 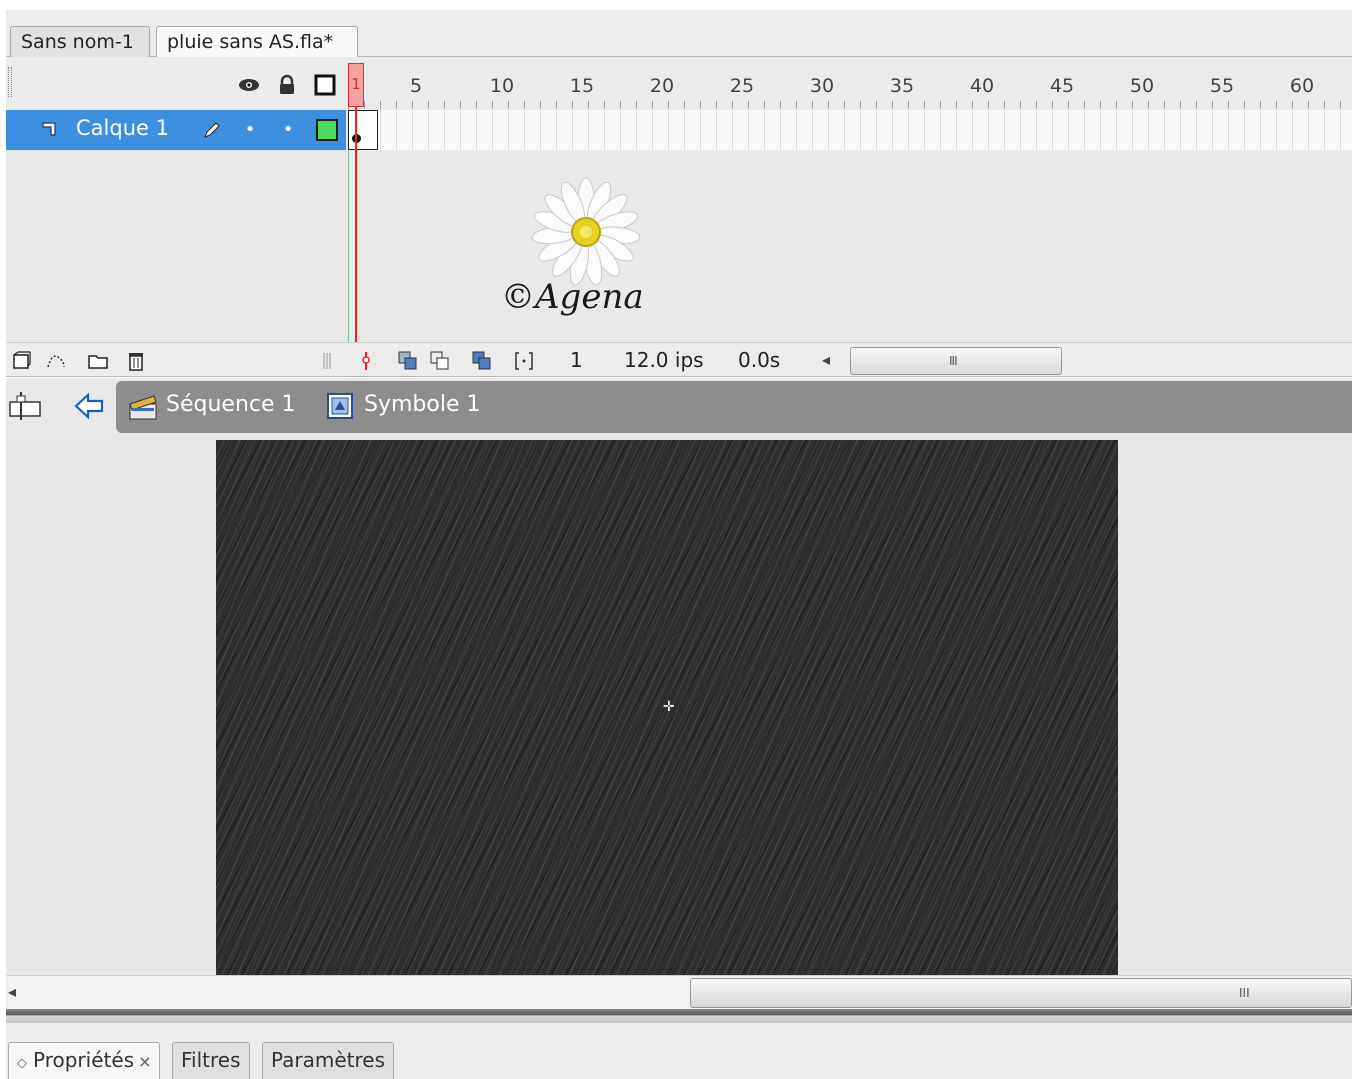 I want to click on frames-row, so click(x=850, y=130).